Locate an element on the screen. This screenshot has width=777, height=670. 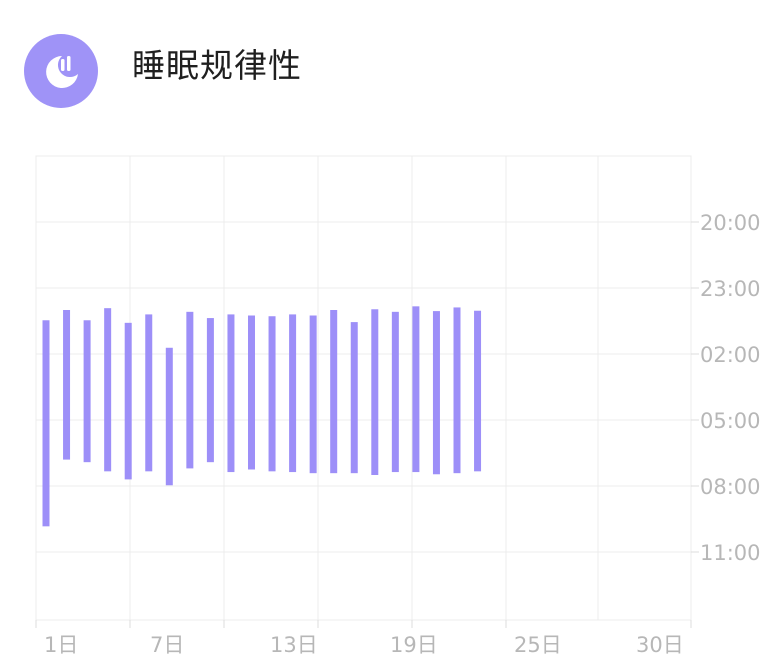
y-tick-label: 08:00 is located at coordinates (730, 487).